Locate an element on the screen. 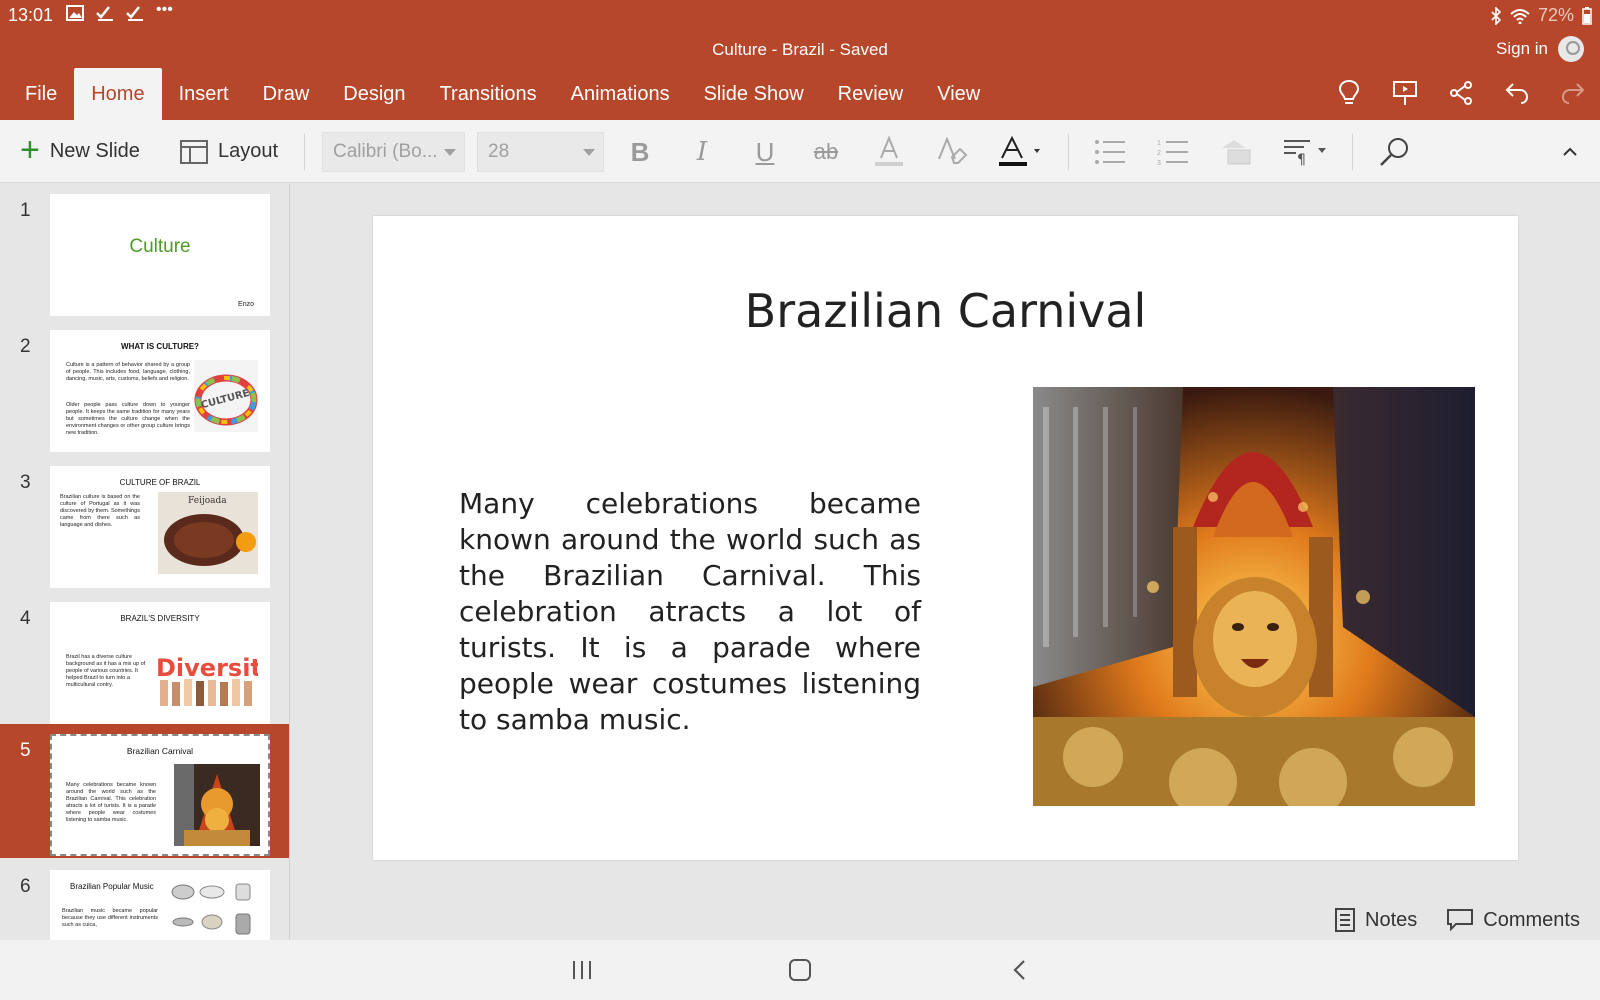 The height and width of the screenshot is (1000, 1600). find-button is located at coordinates (1394, 152).